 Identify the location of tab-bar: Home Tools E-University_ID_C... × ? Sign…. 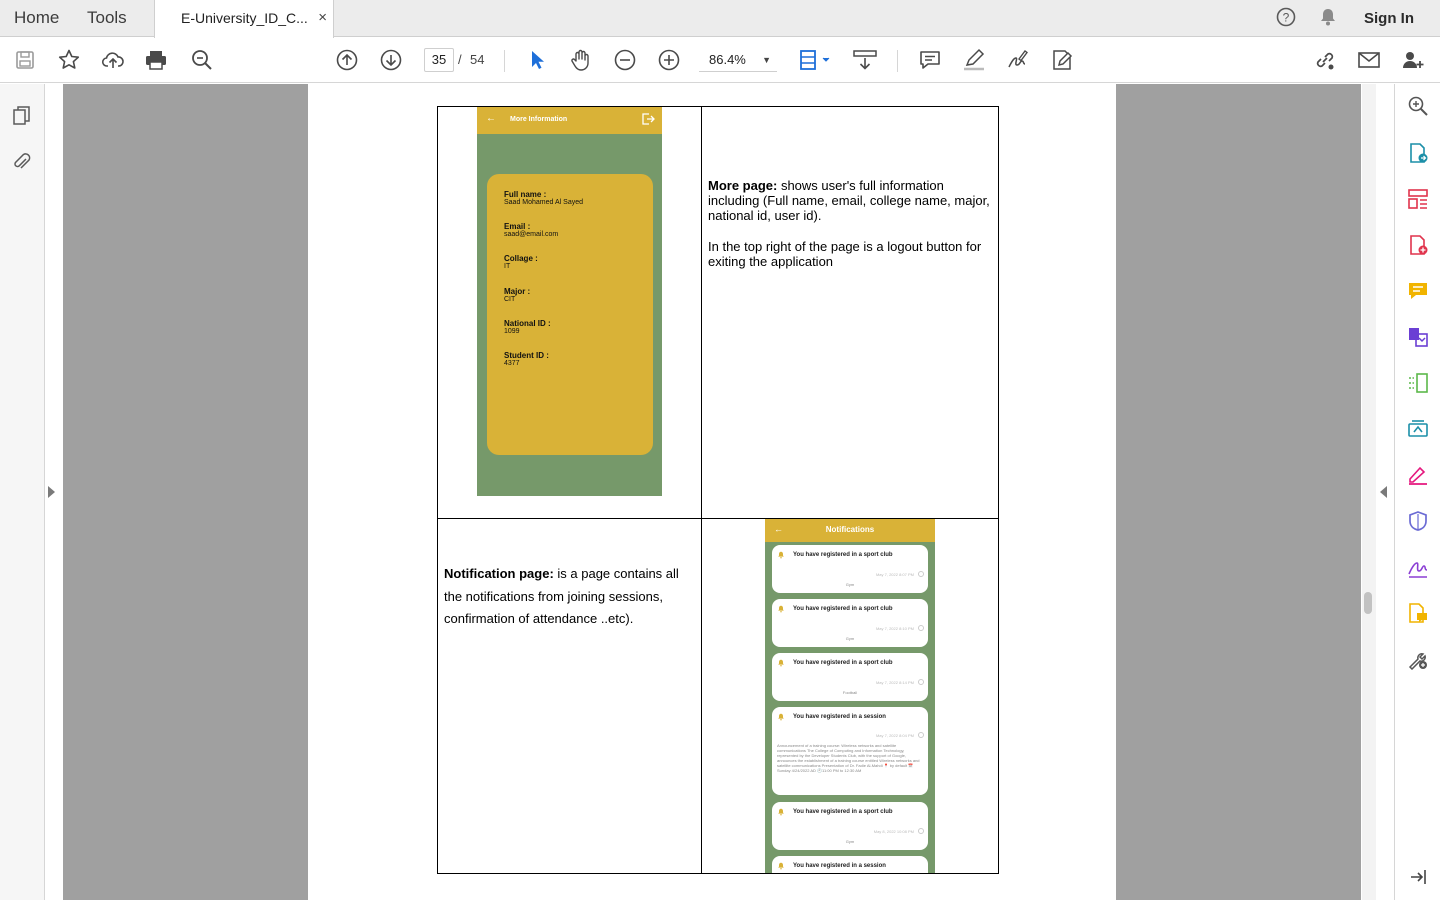
(720, 19).